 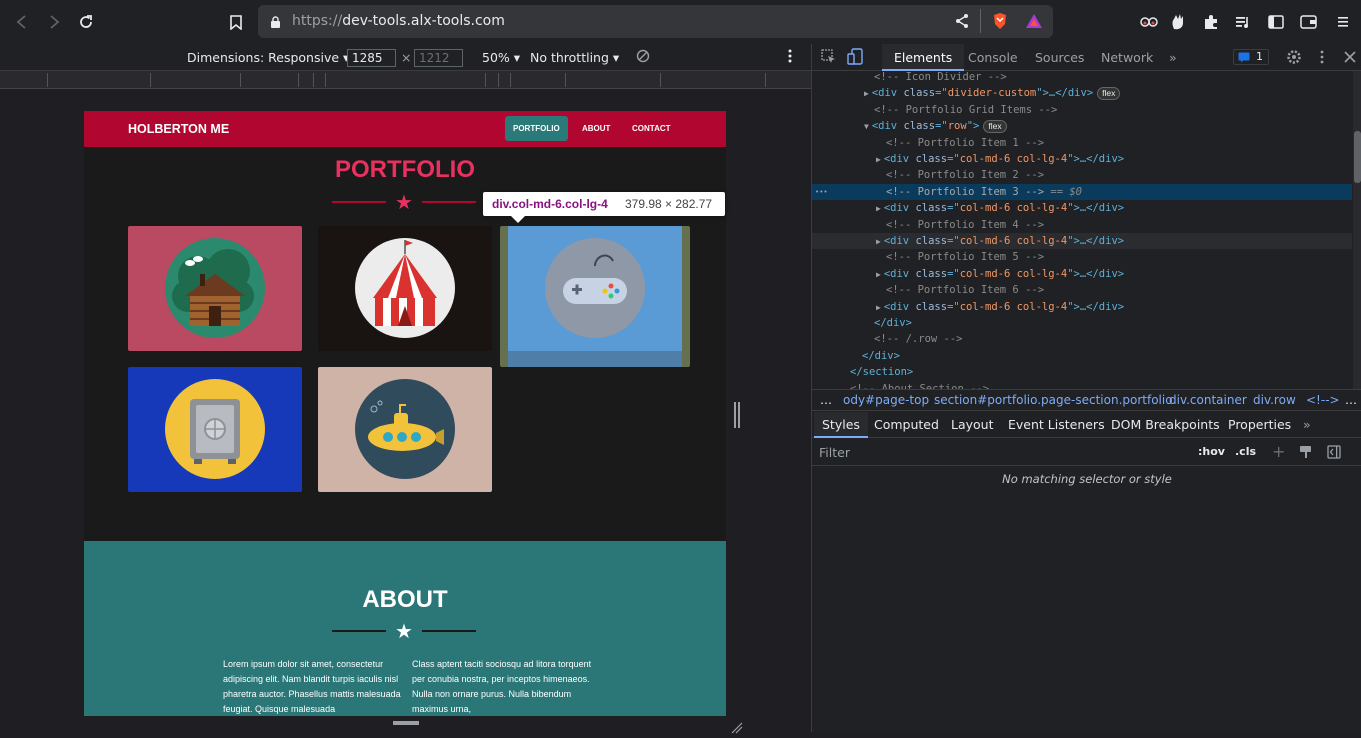 I want to click on paint-icon, so click(x=1306, y=453).